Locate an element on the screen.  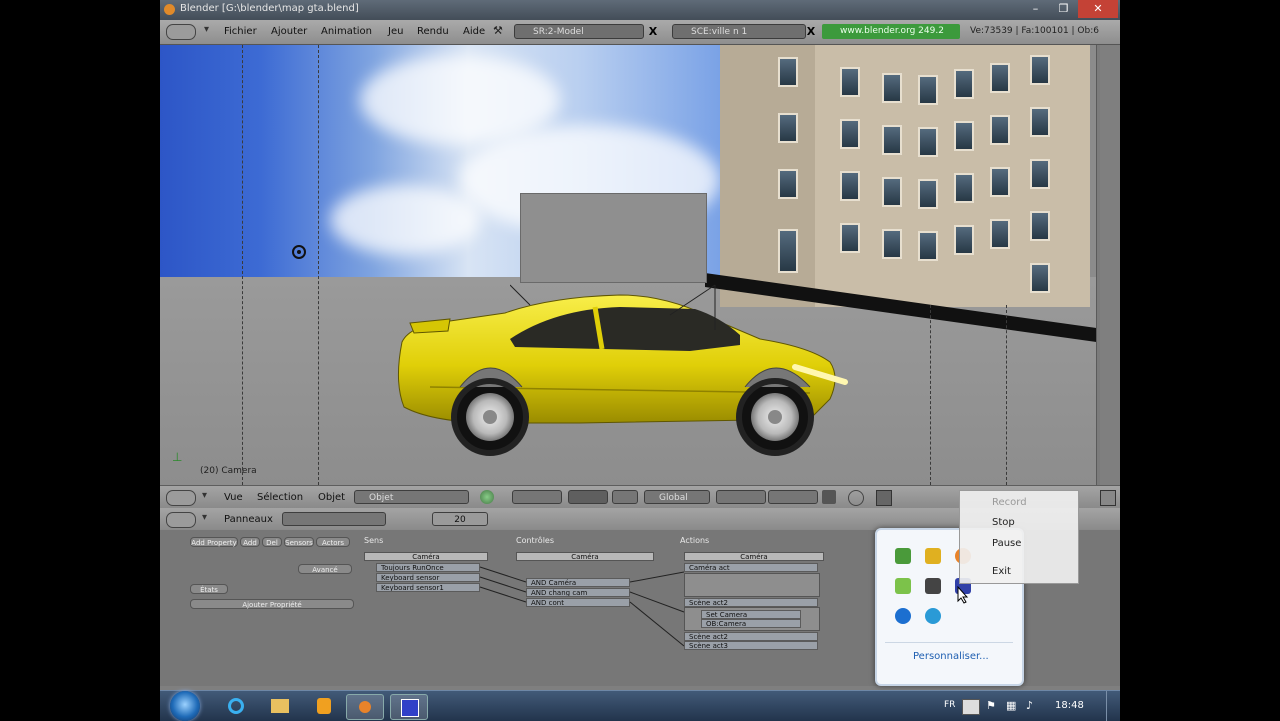
ruler-icon: ⚒ is located at coordinates (498, 30).